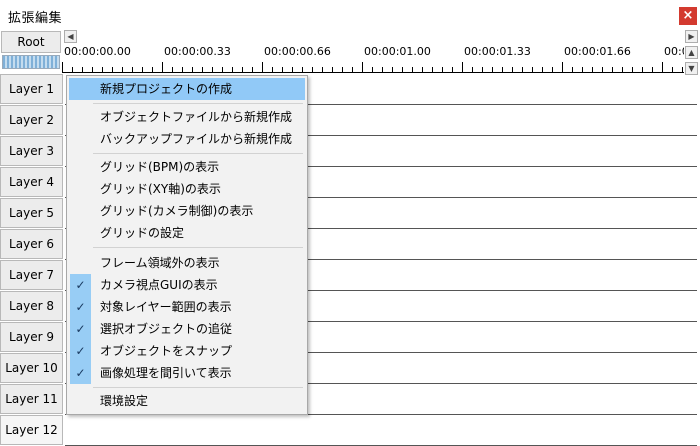 The height and width of the screenshot is (446, 700). I want to click on menu-item-grid-camera: グリッド(カメラ制御)の表示, so click(187, 211).